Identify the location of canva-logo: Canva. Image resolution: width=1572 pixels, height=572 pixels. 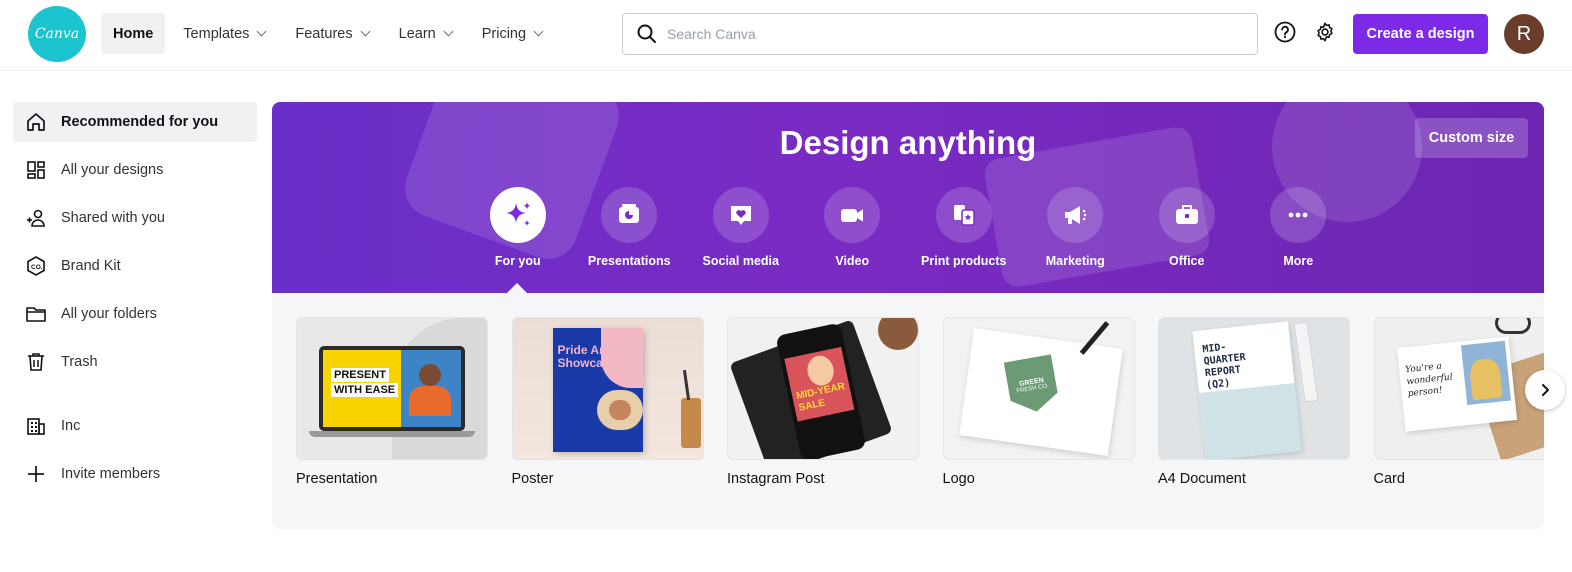
(57, 34).